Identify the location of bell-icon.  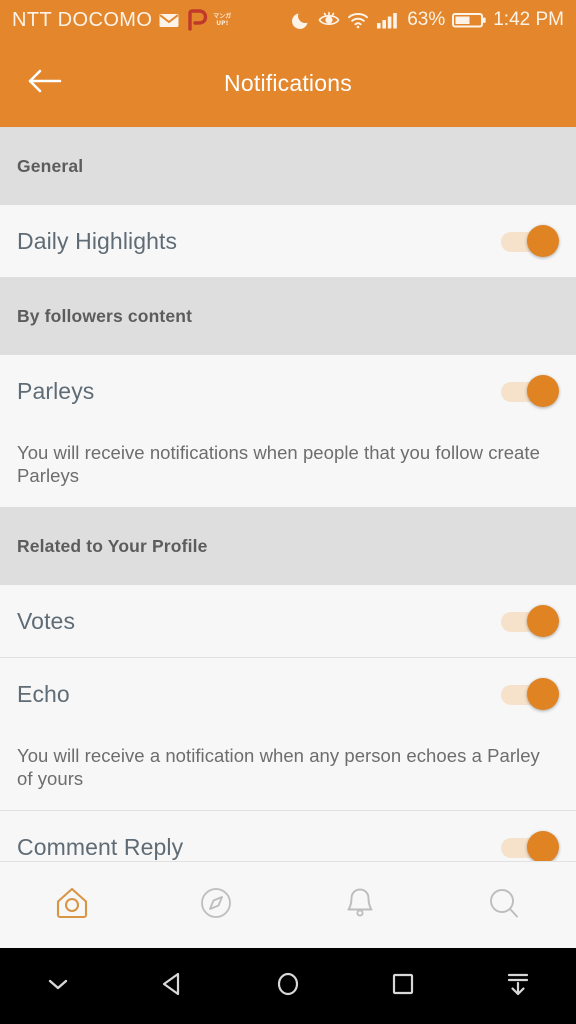
(360, 905).